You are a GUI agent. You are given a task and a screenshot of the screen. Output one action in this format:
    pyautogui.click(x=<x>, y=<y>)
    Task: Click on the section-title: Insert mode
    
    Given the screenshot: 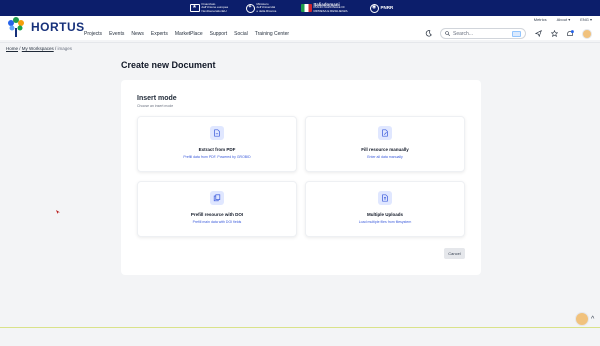 What is the action you would take?
    pyautogui.click(x=157, y=98)
    